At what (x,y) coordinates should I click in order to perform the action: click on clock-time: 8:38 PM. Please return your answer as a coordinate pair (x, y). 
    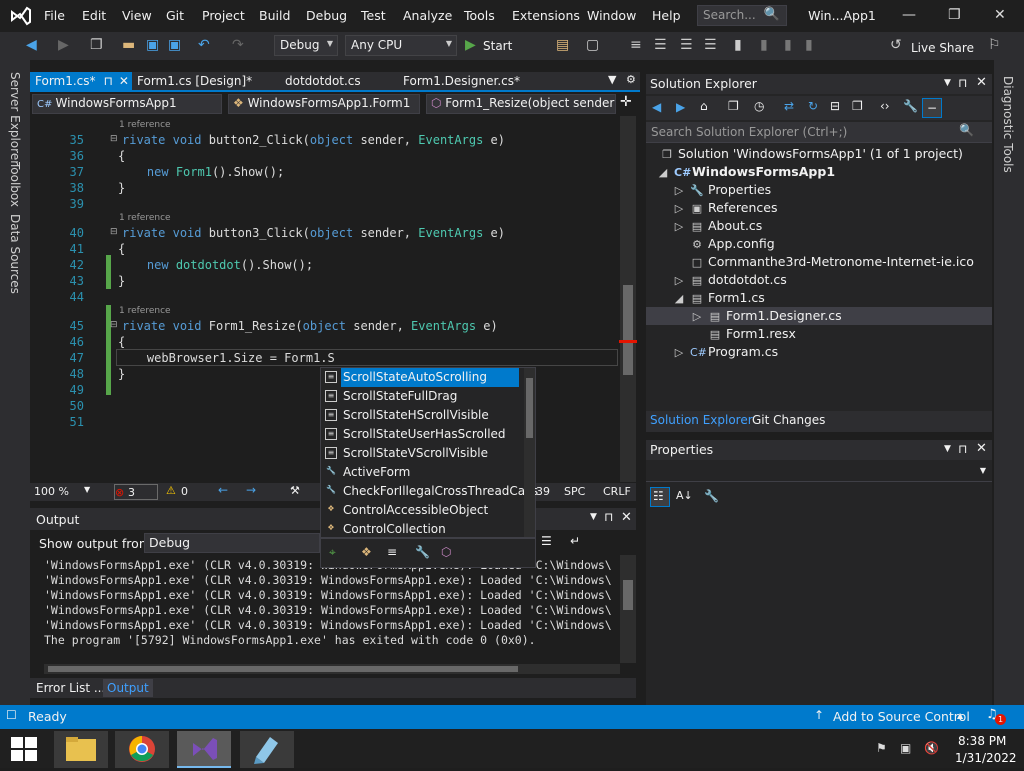
    Looking at the image, I should click on (982, 741).